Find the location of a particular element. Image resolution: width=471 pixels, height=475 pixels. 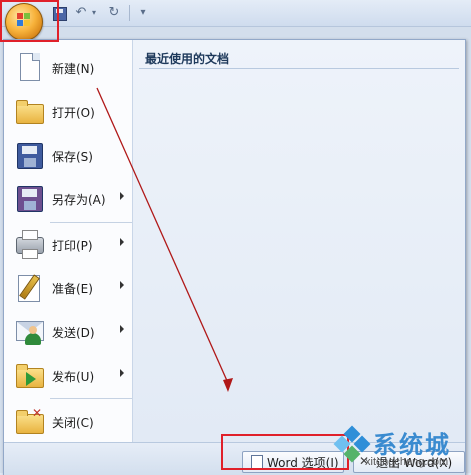

menu-item-label: 新建(N) is located at coordinates (73, 69).